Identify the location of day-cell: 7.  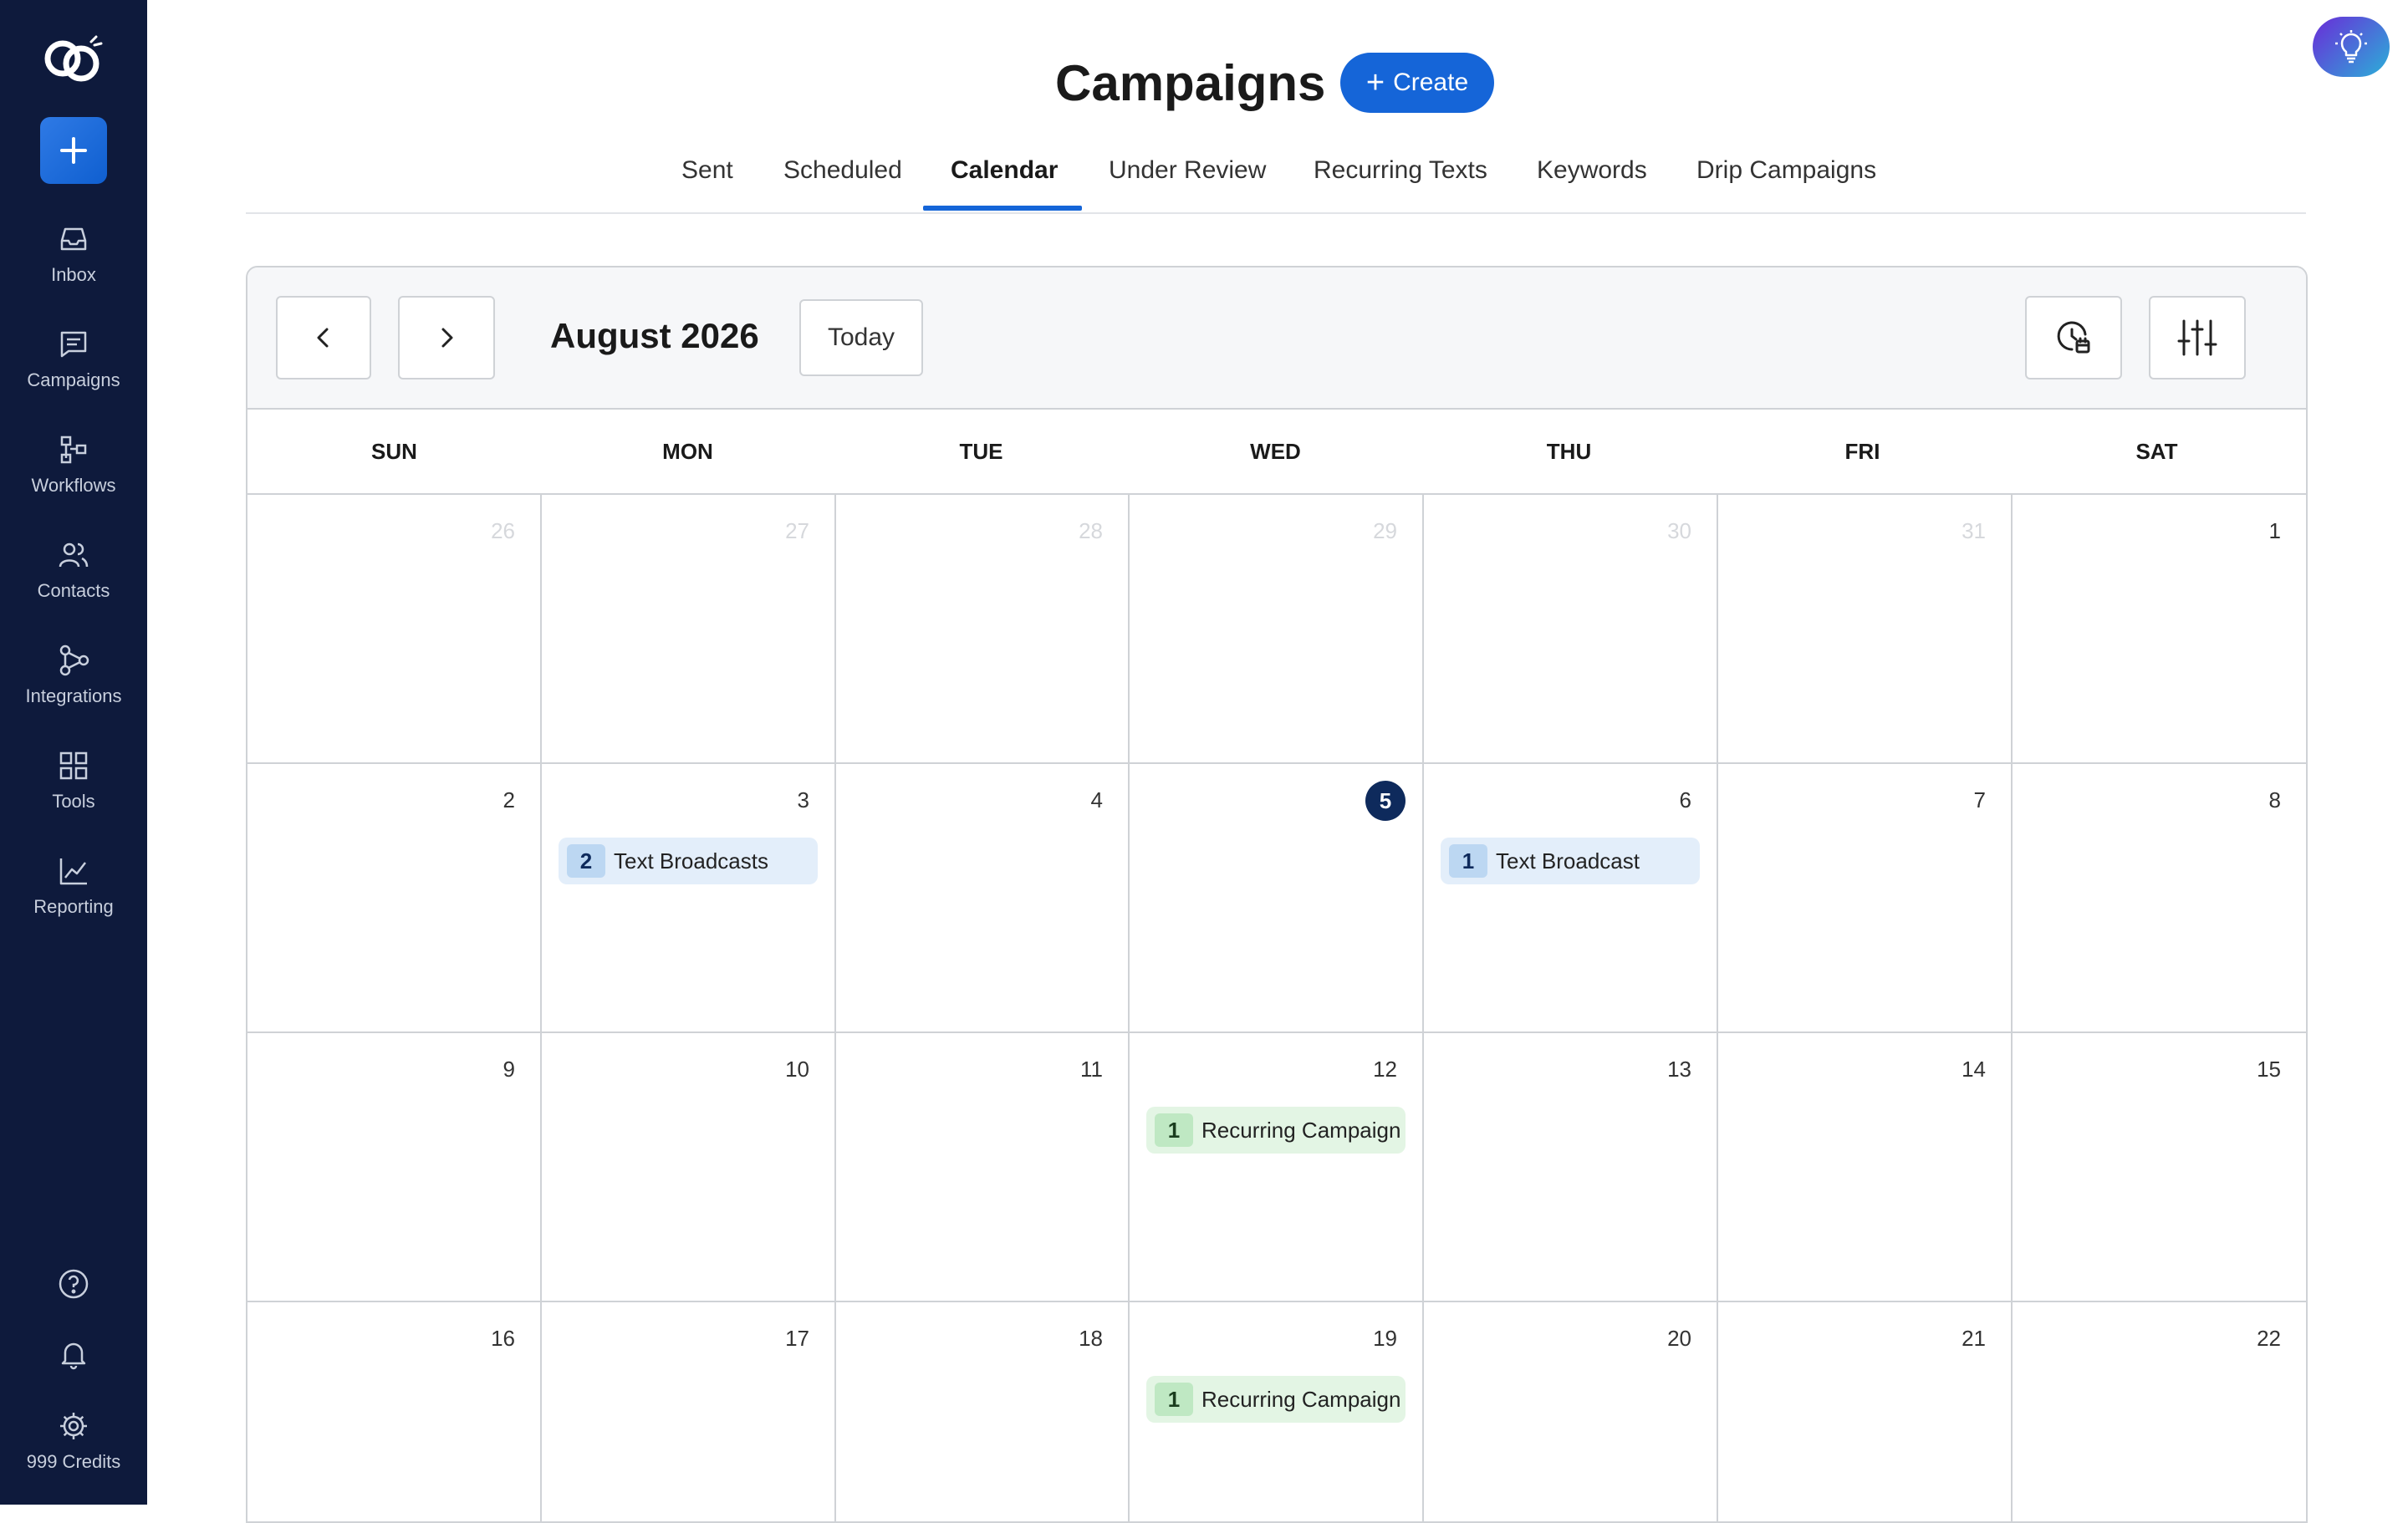
(1866, 899).